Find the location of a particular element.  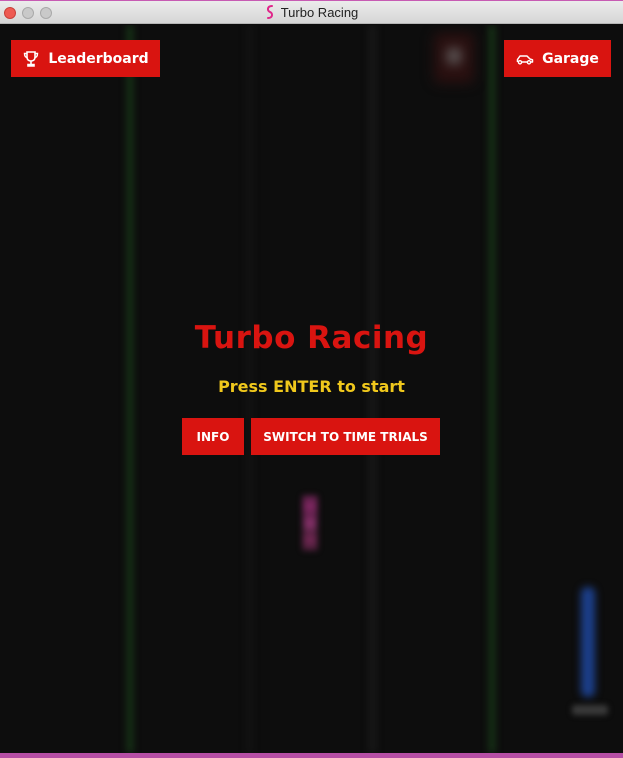

switch-to-time-trials-button: SWITCH TO TIME TRIALS is located at coordinates (345, 436).